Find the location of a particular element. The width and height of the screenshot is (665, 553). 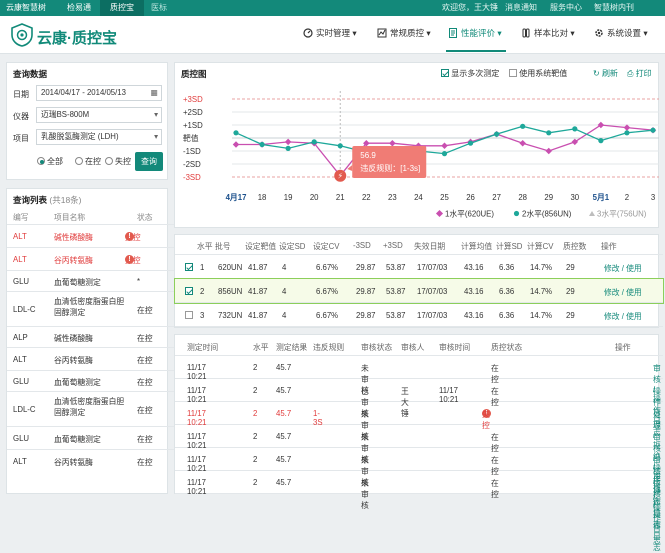

tab-smart-tree: 云康智慧树 is located at coordinates (32, 8).